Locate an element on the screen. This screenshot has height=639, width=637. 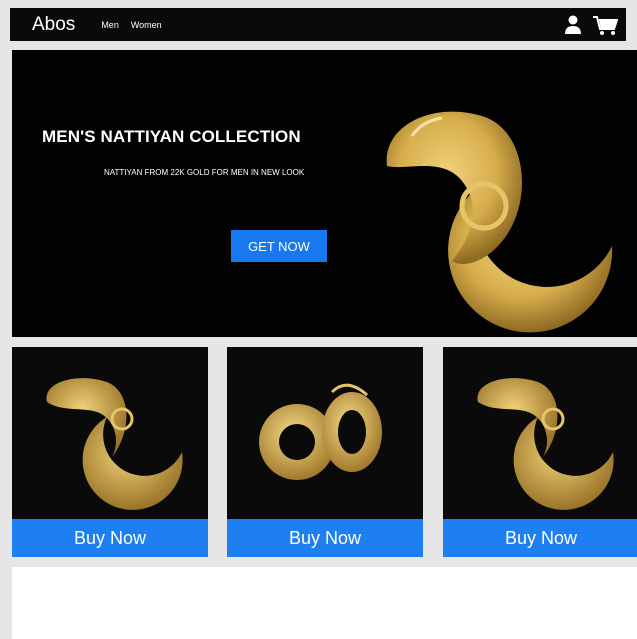
brand-logo: Abos is located at coordinates (53, 25).